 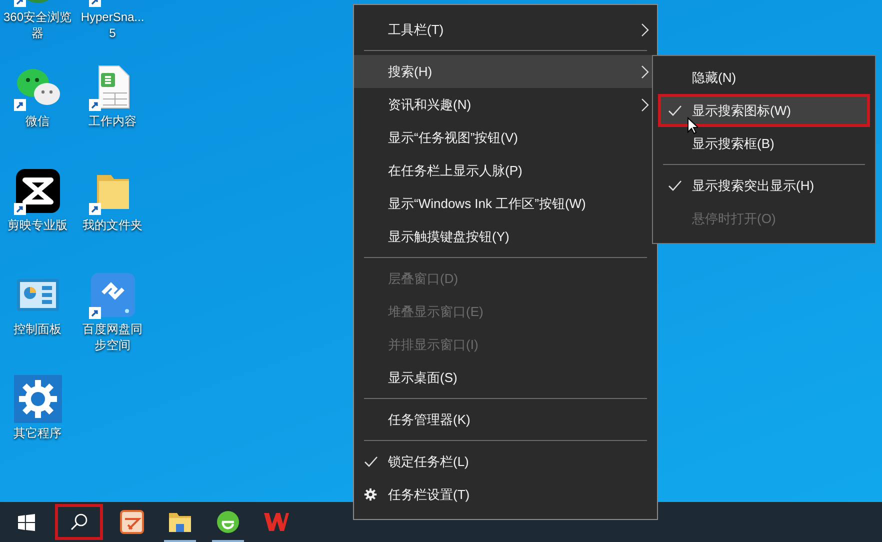 I want to click on clip-app-icon, so click(x=38, y=191).